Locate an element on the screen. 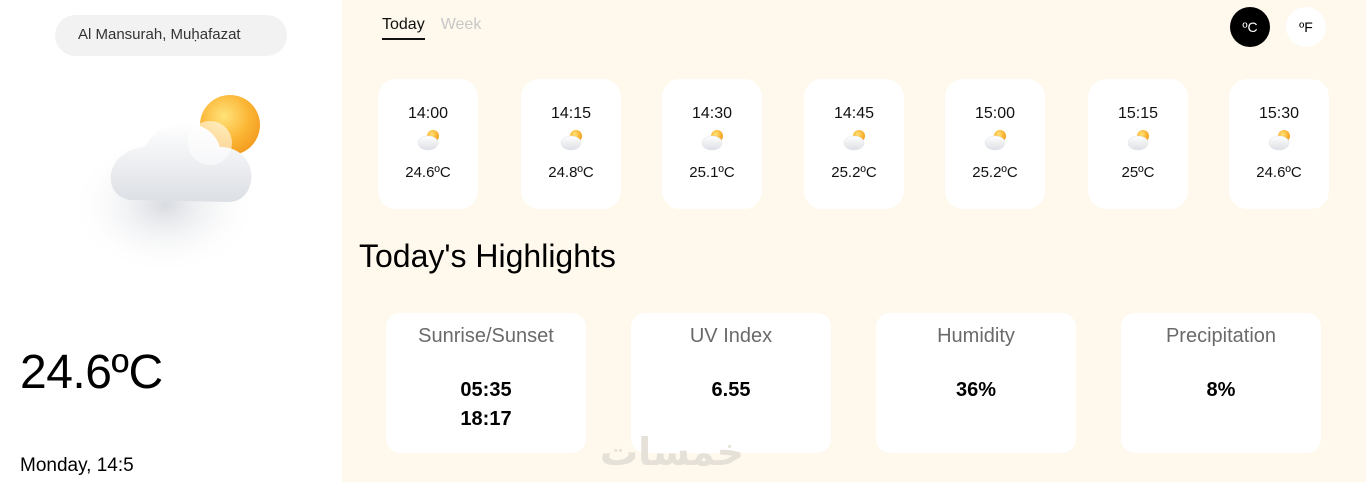 Image resolution: width=1366 pixels, height=482 pixels. hour-time: 15:30 is located at coordinates (1279, 113).